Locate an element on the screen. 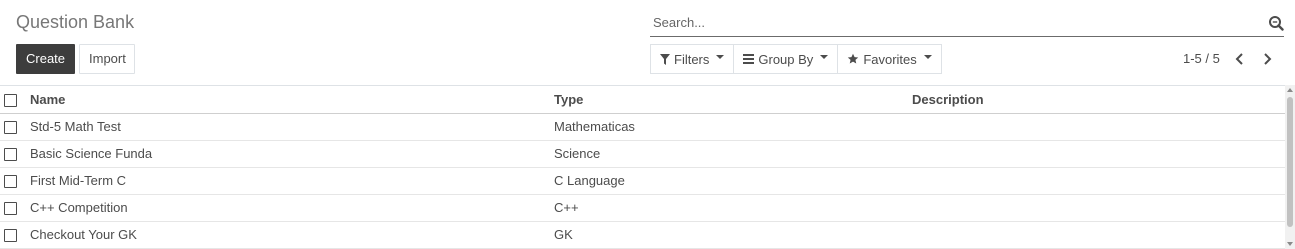 Image resolution: width=1295 pixels, height=249 pixels. column-header-type: Type is located at coordinates (733, 100).